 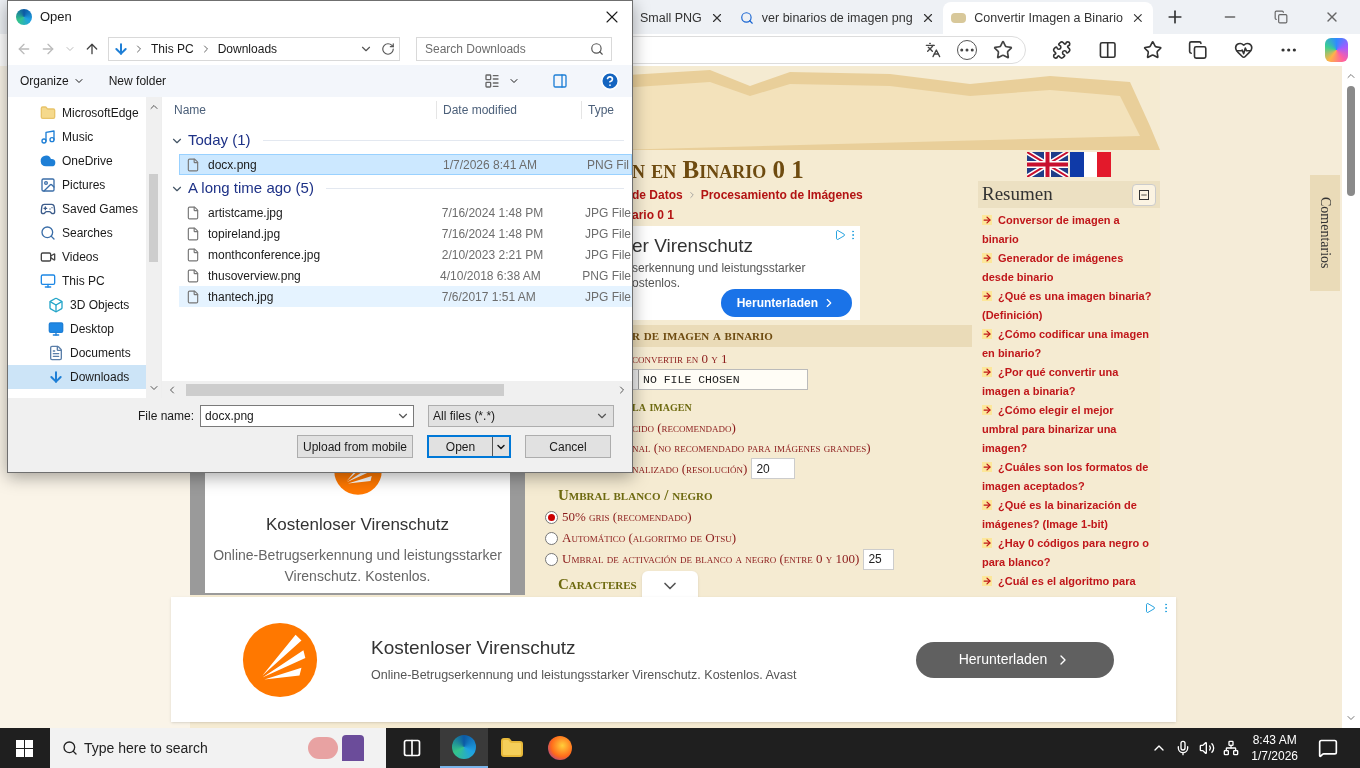 What do you see at coordinates (24, 748) in the screenshot?
I see `windows-start-icon` at bounding box center [24, 748].